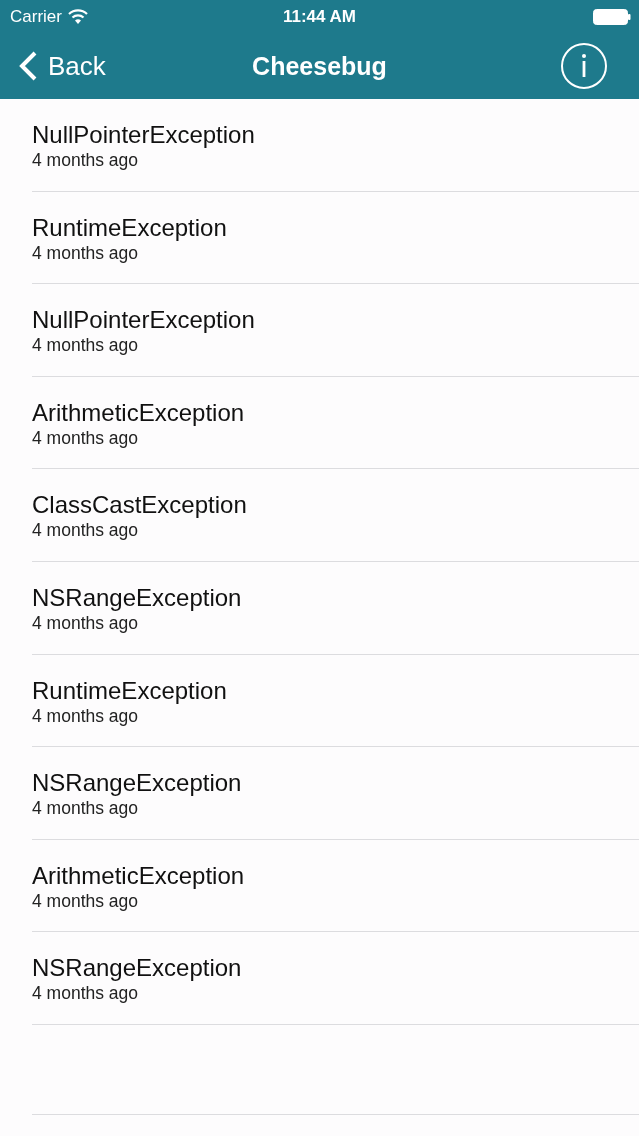 This screenshot has width=639, height=1136. I want to click on info-icon, so click(584, 66).